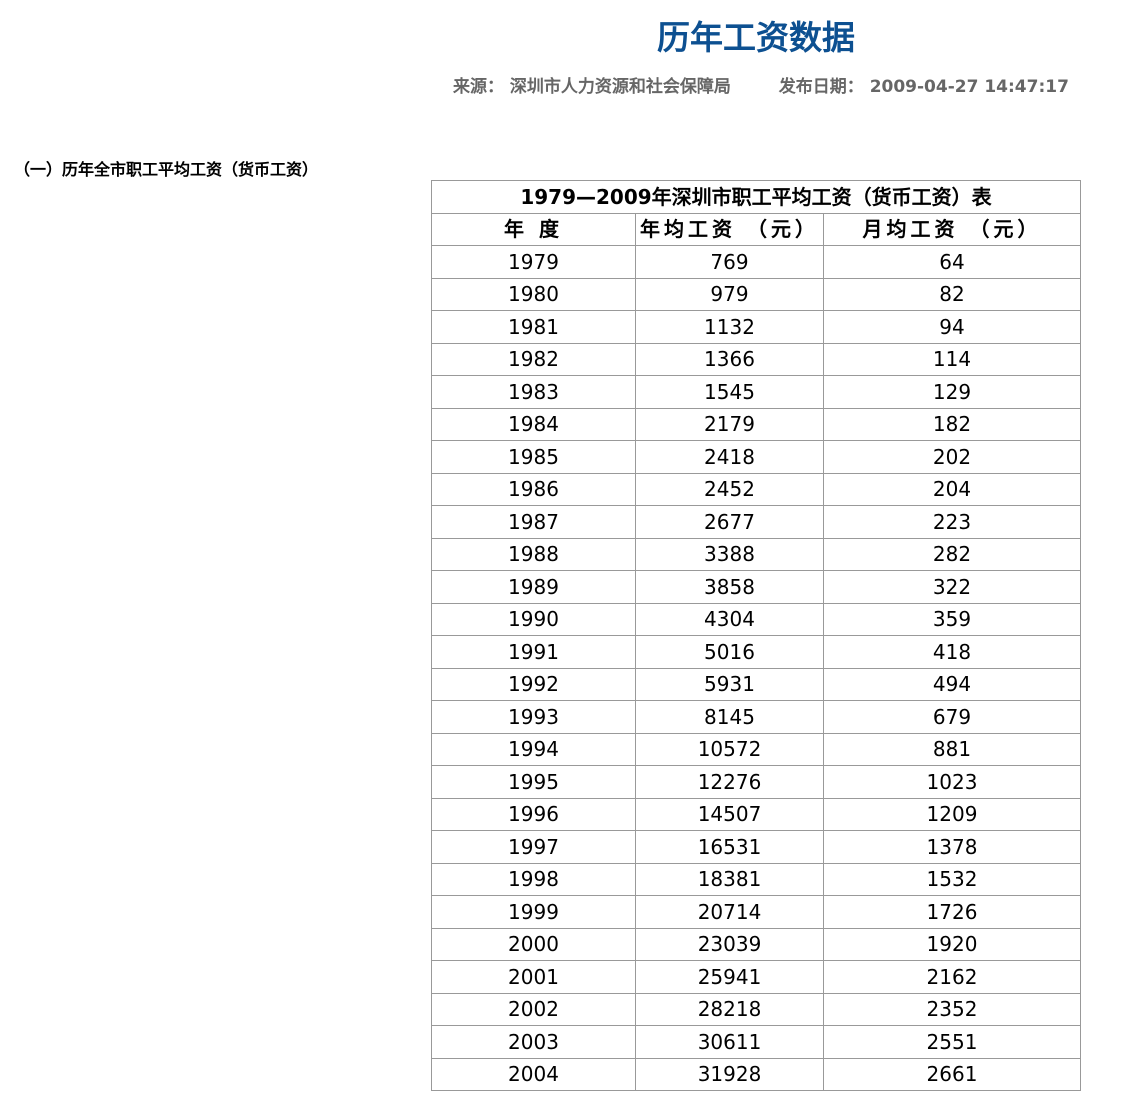 The width and height of the screenshot is (1132, 1095). What do you see at coordinates (952, 327) in the screenshot?
I see `cell-monthly-wage: 94` at bounding box center [952, 327].